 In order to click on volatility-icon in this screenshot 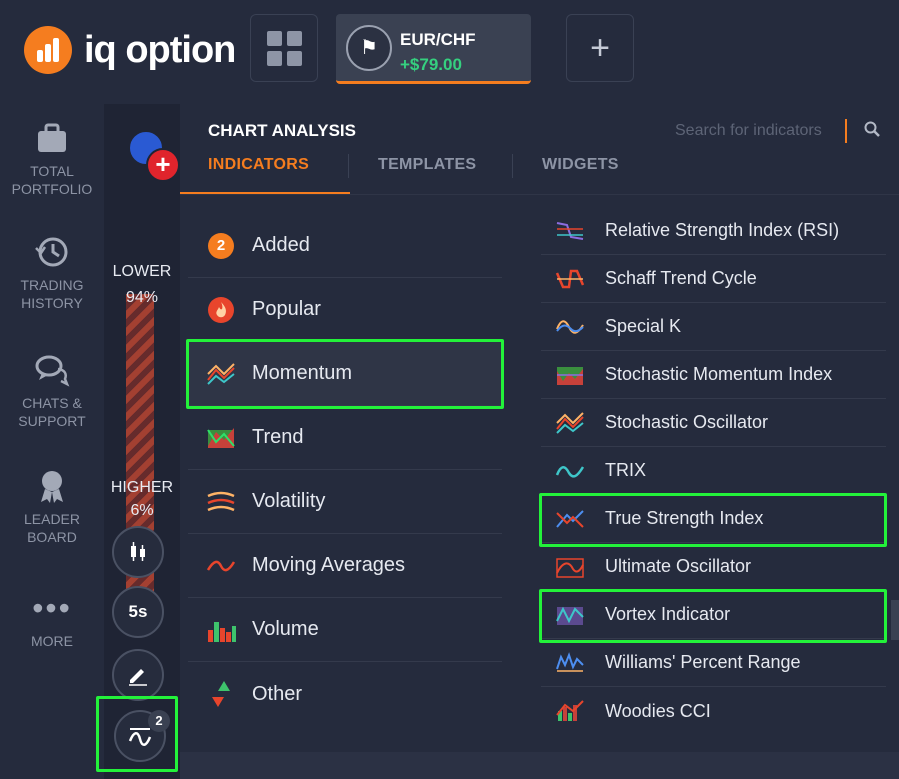, I will do `click(221, 501)`.